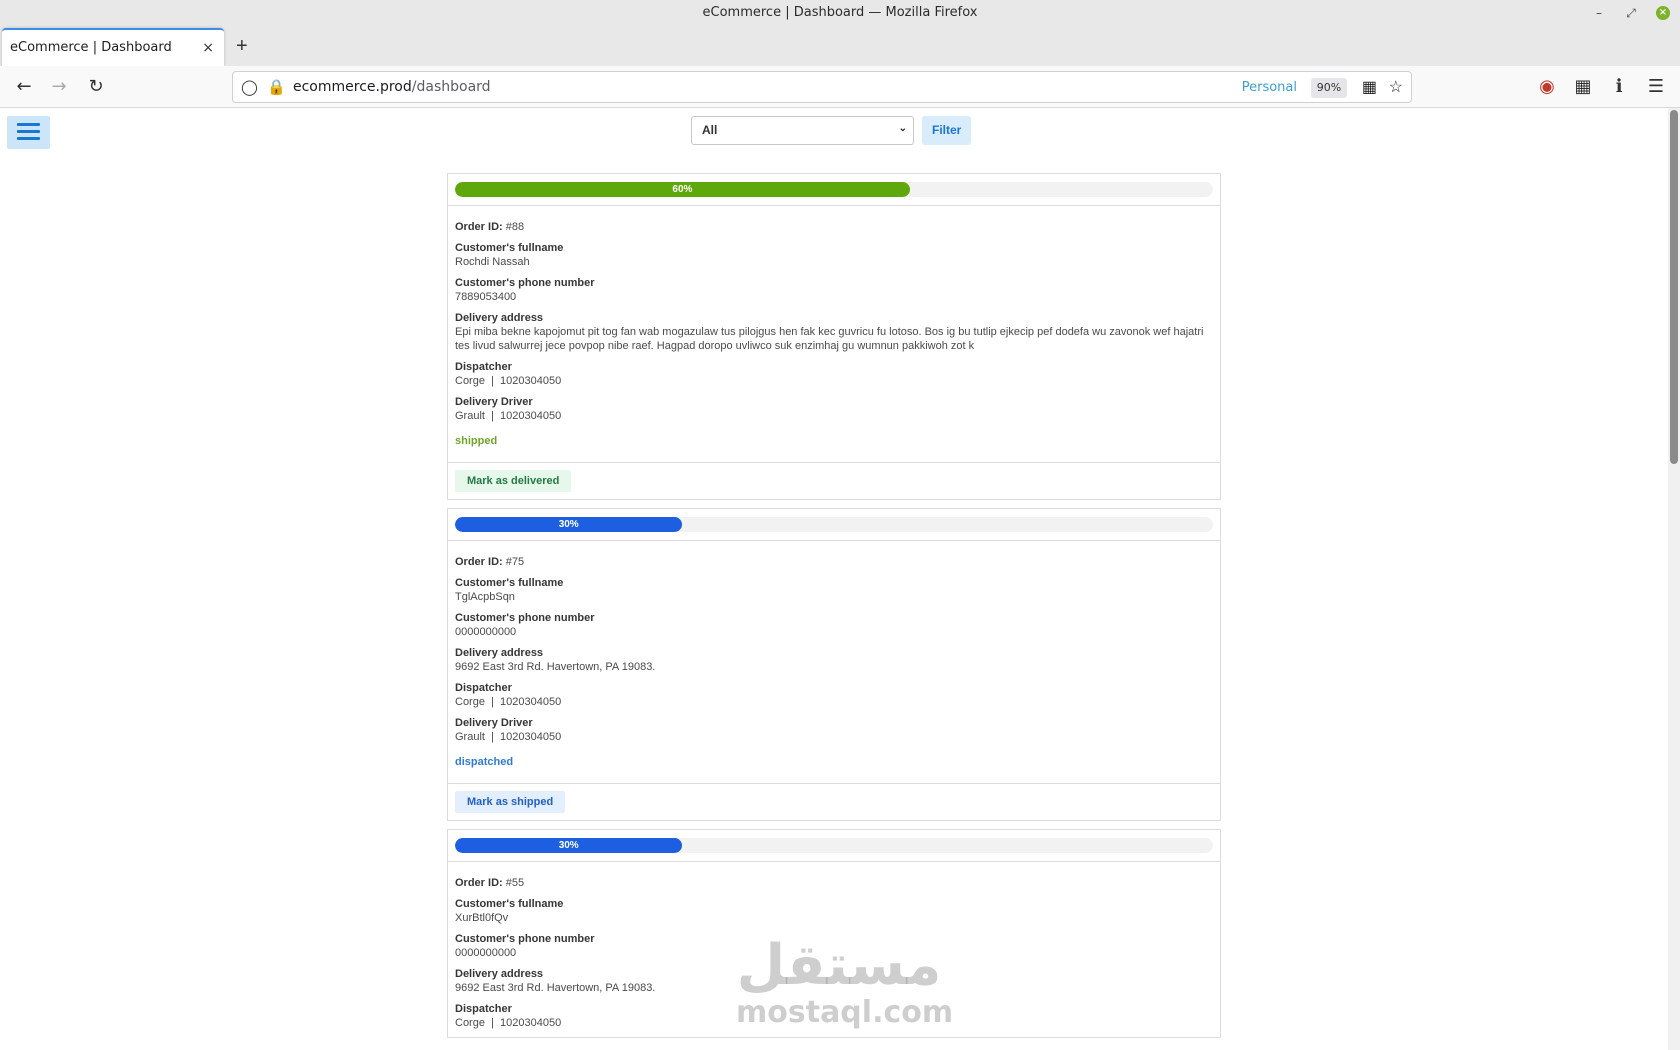  What do you see at coordinates (485, 597) in the screenshot?
I see `fullname-value: TglAcpbSqn` at bounding box center [485, 597].